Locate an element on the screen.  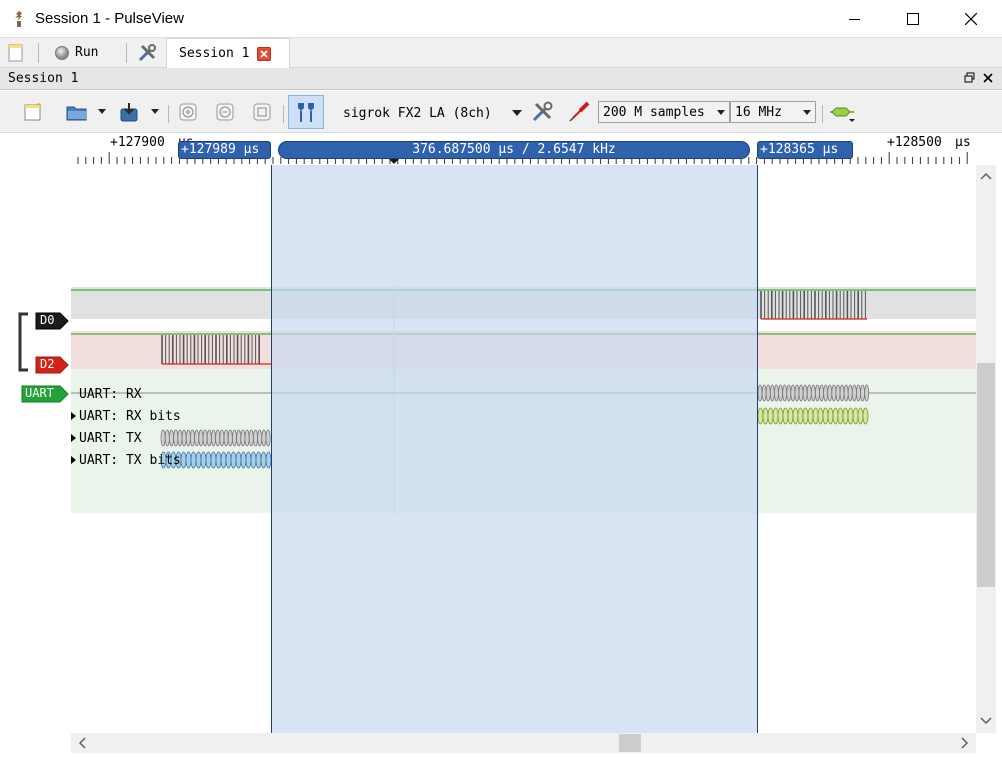
chevron-down-icon is located at coordinates (517, 113).